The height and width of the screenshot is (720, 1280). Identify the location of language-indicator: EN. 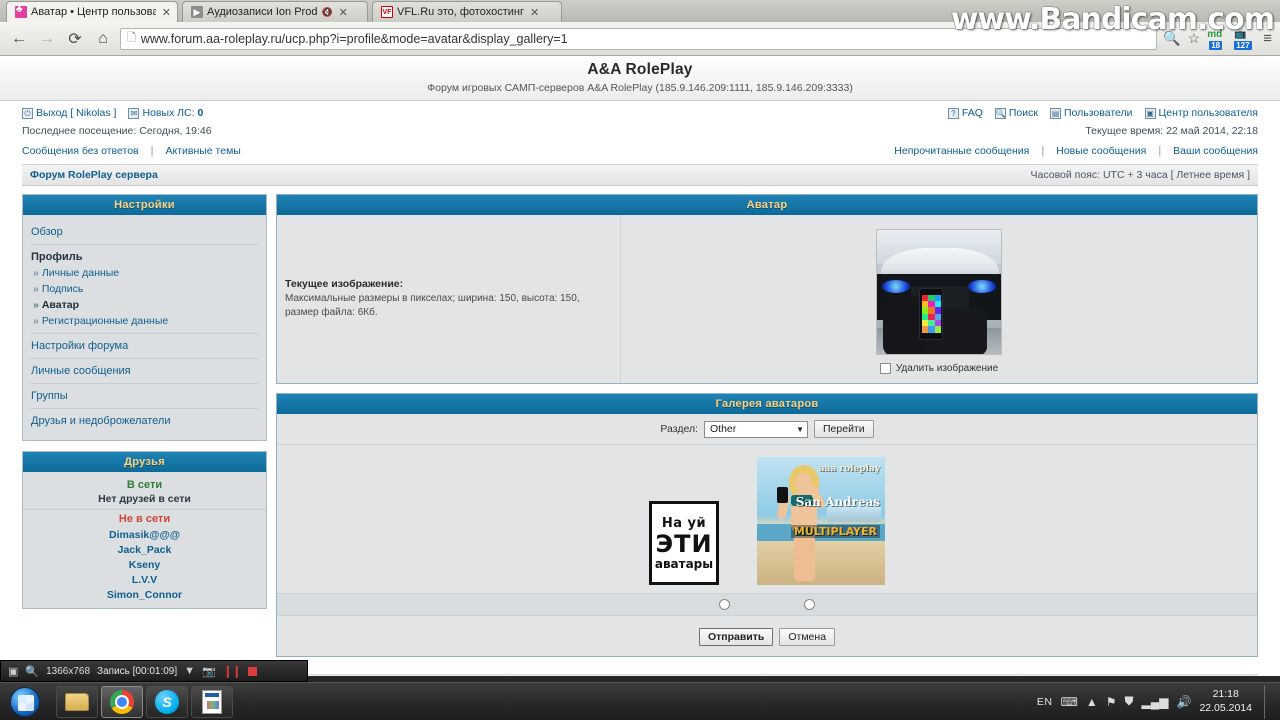
(1045, 702).